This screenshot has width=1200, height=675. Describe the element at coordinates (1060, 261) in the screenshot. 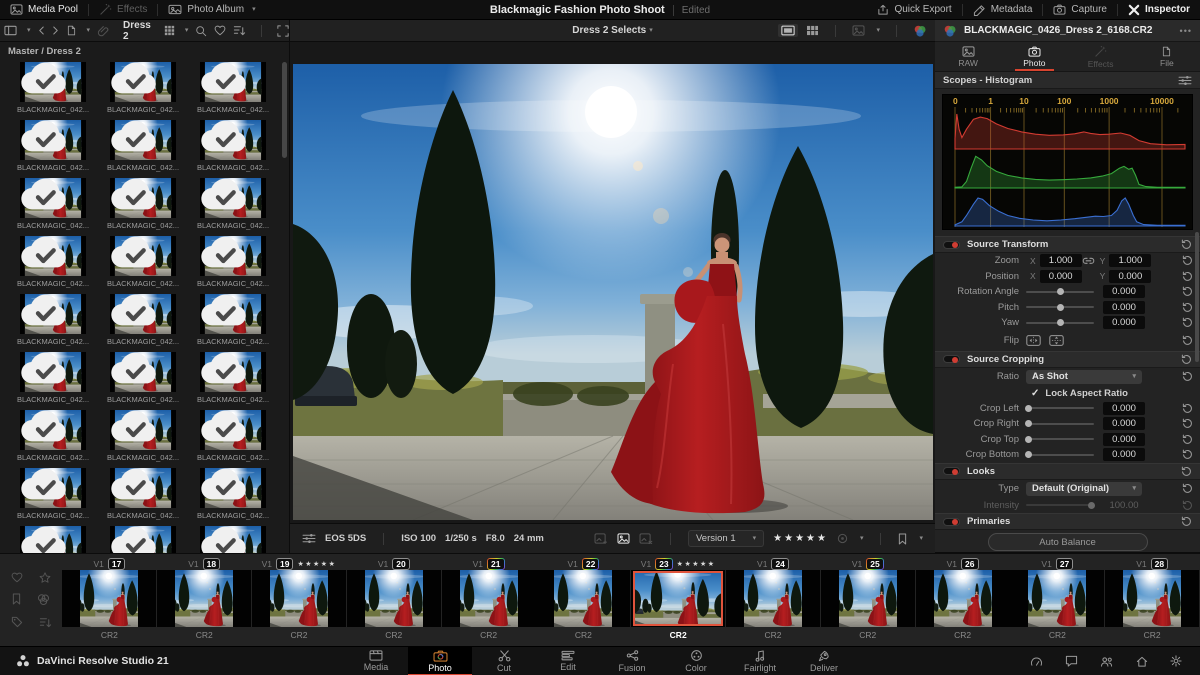

I see `zoom-x-field: 1.000` at that location.